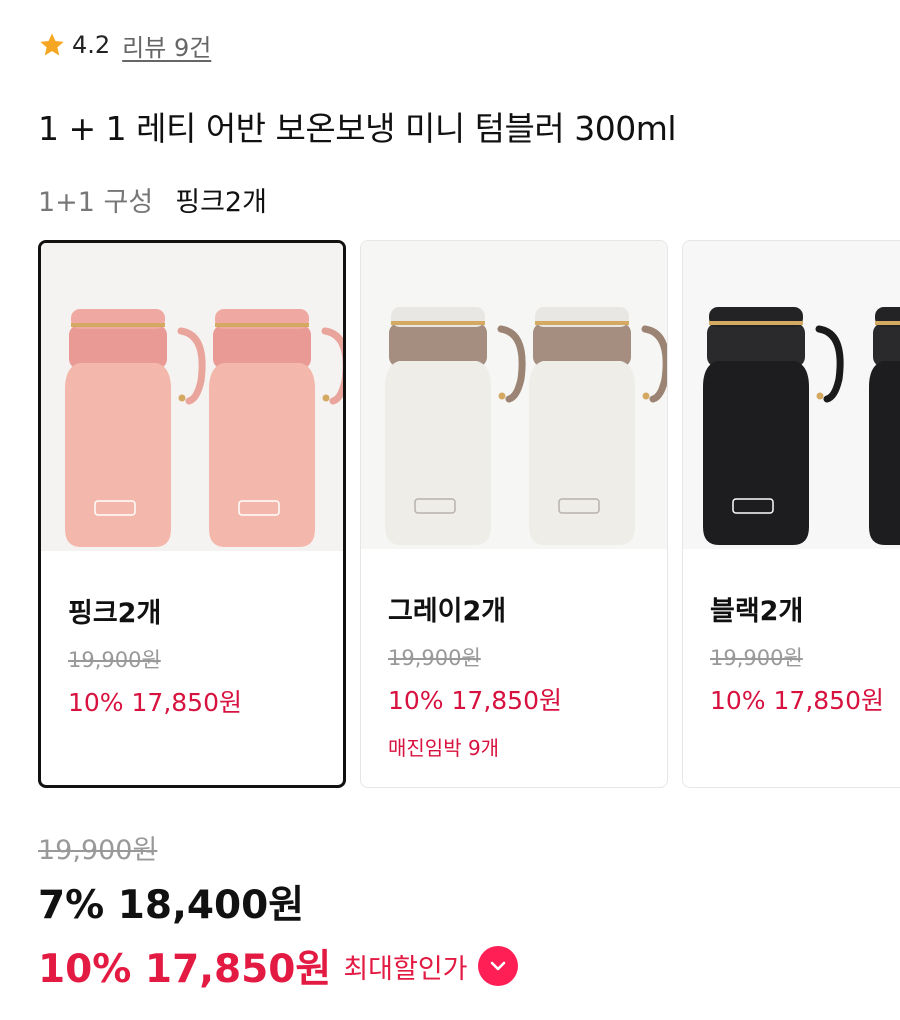 This screenshot has width=900, height=1020. Describe the element at coordinates (91, 45) in the screenshot. I see `rating-score: 4.2` at that location.